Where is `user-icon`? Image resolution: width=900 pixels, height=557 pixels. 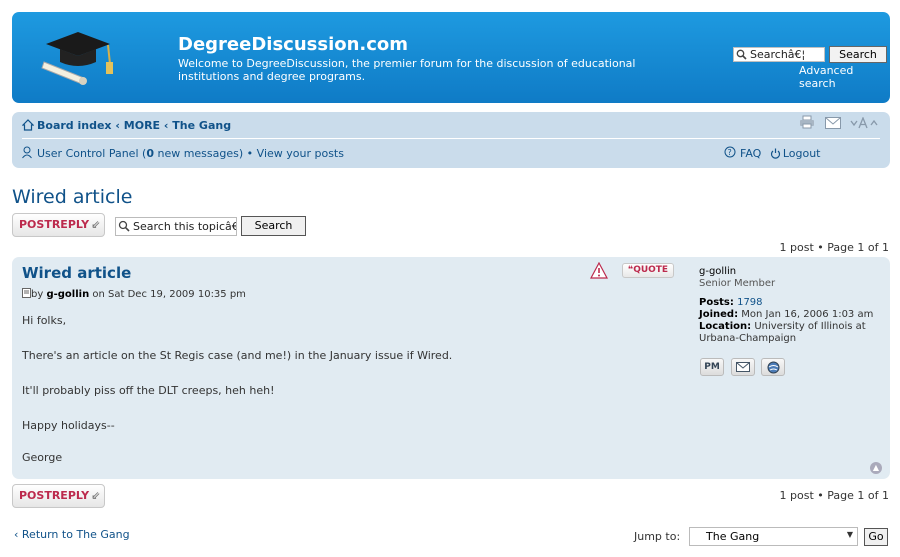 user-icon is located at coordinates (28, 154).